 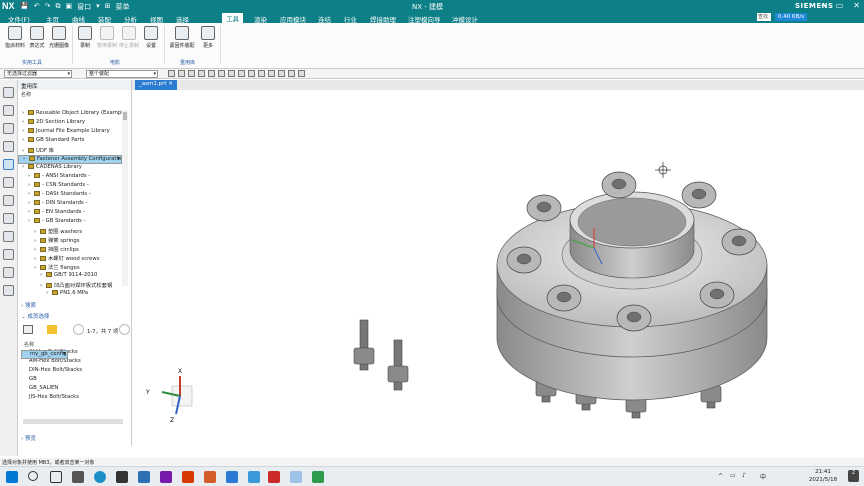 I want to click on window-dropdown-icon: ▾, so click(x=98, y=7).